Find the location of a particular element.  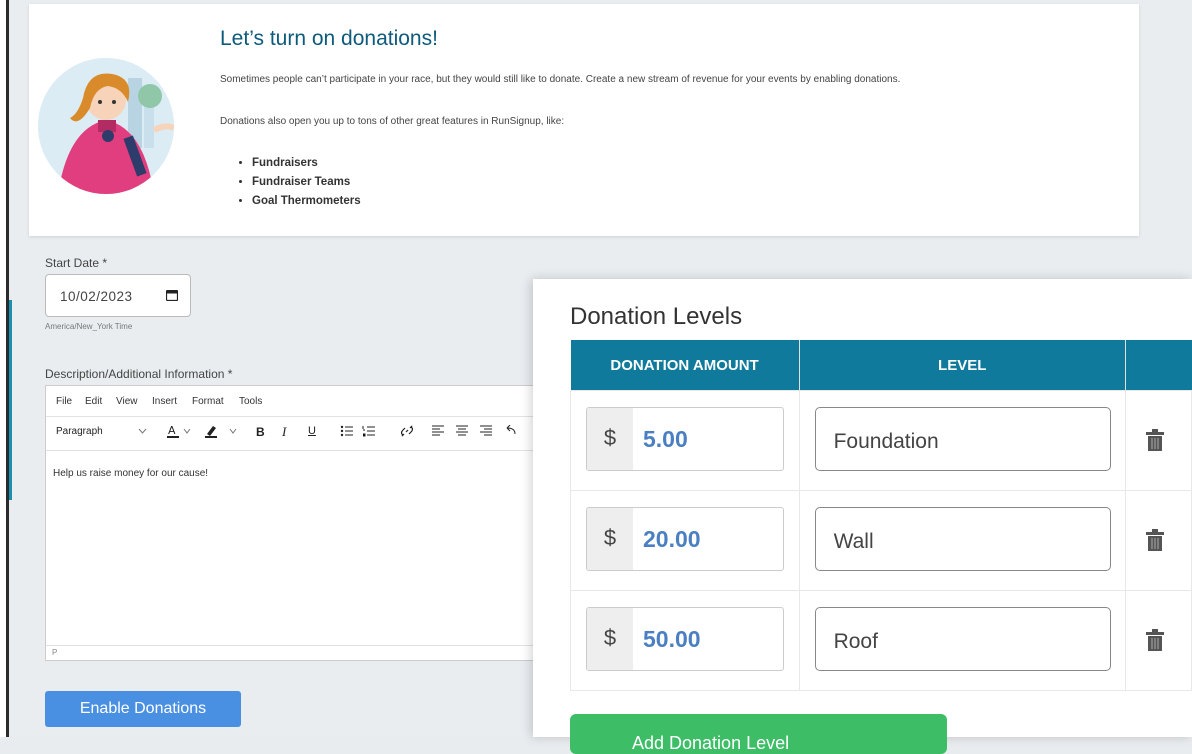

level-value: Foundation is located at coordinates (886, 441).